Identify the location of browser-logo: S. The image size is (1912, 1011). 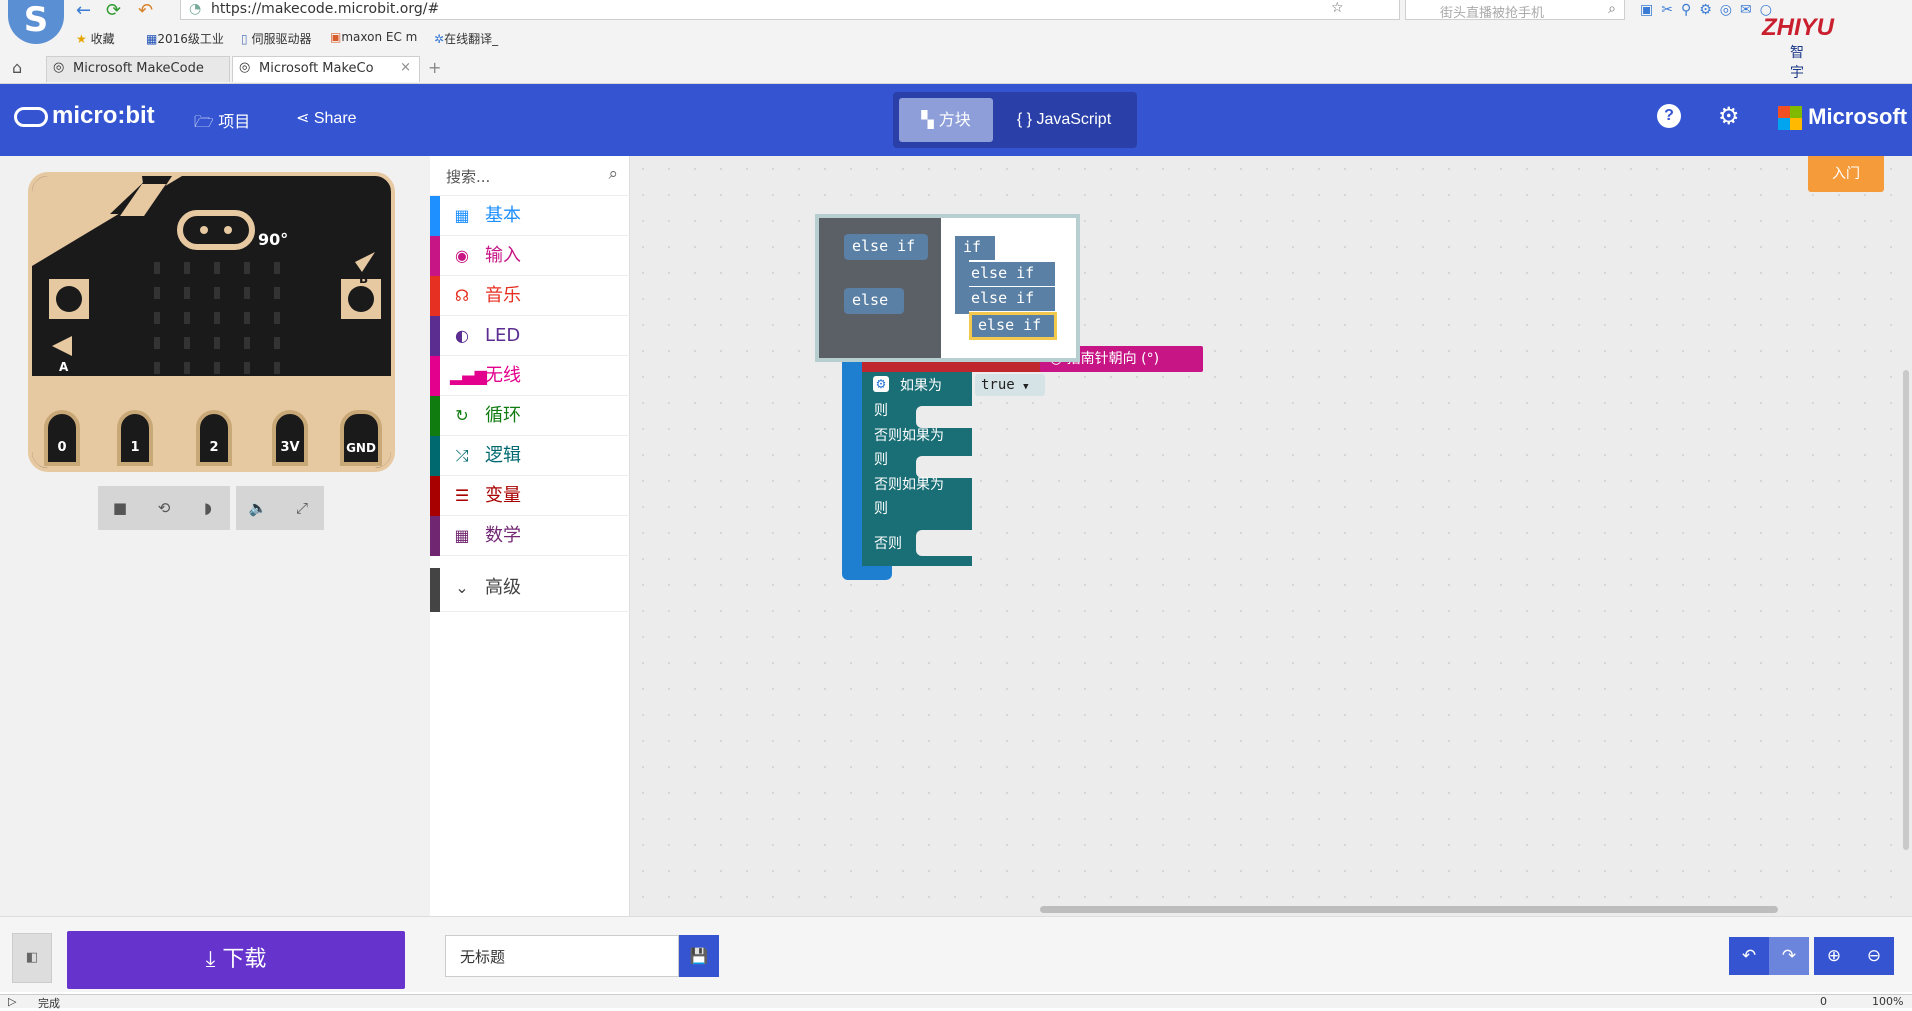
(36, 22).